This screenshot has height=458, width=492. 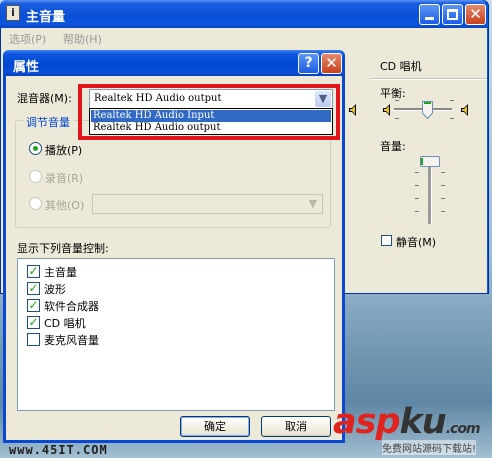 What do you see at coordinates (215, 426) in the screenshot?
I see `ok-button: 确定` at bounding box center [215, 426].